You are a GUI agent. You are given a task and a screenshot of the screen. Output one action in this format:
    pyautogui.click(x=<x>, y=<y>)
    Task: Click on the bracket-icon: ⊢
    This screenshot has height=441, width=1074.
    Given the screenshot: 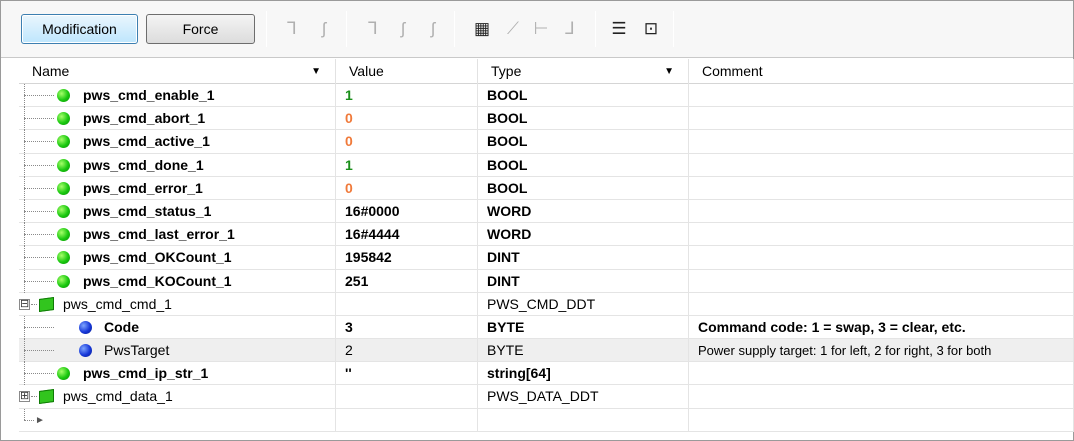 What is the action you would take?
    pyautogui.click(x=541, y=29)
    